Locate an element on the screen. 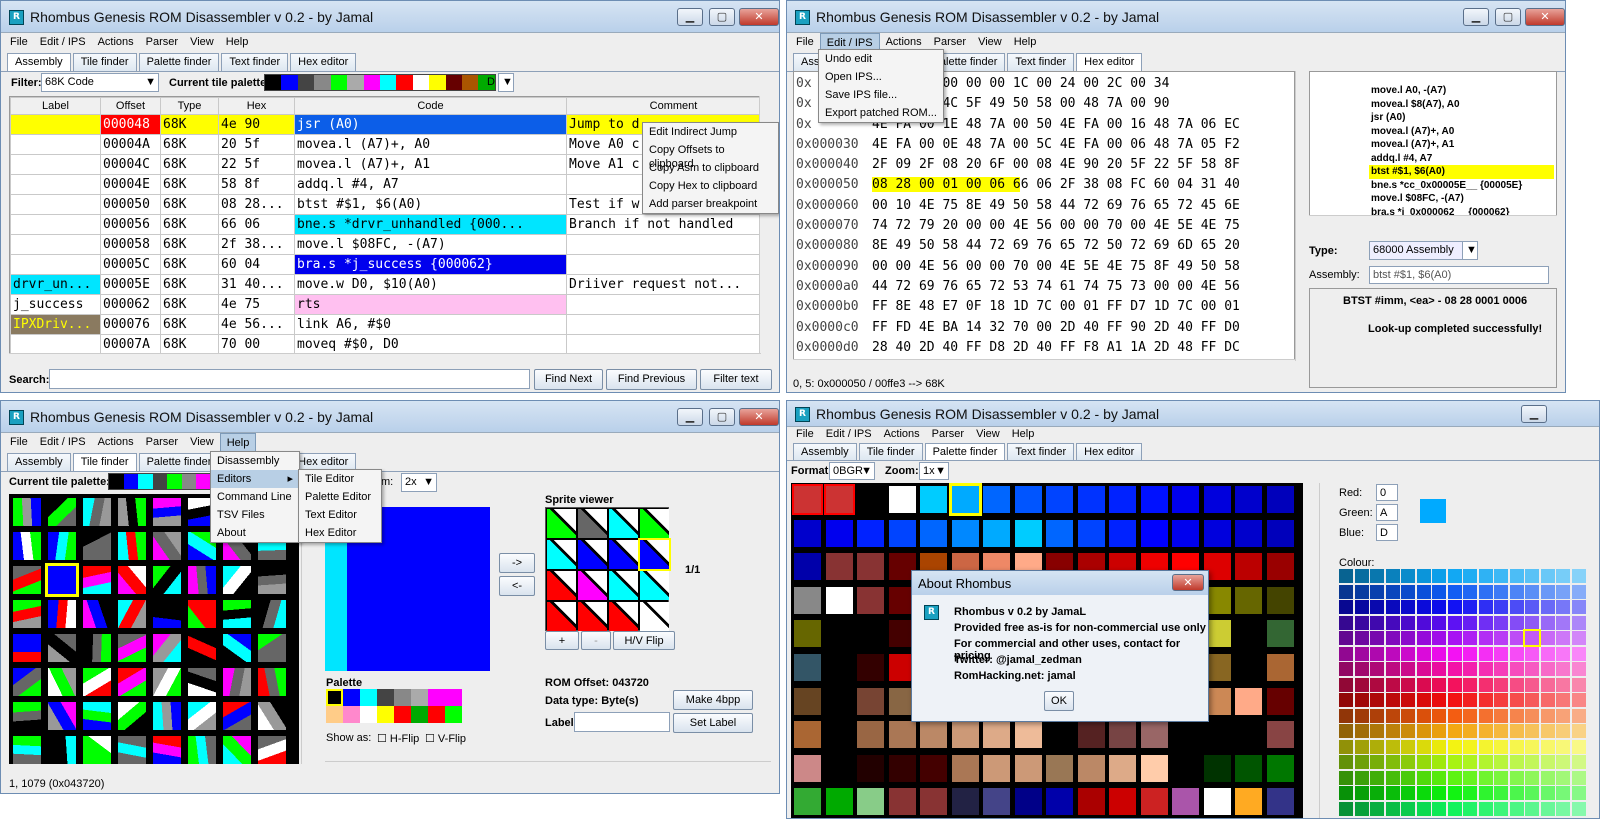  colour-picker is located at coordinates (1468, 693).